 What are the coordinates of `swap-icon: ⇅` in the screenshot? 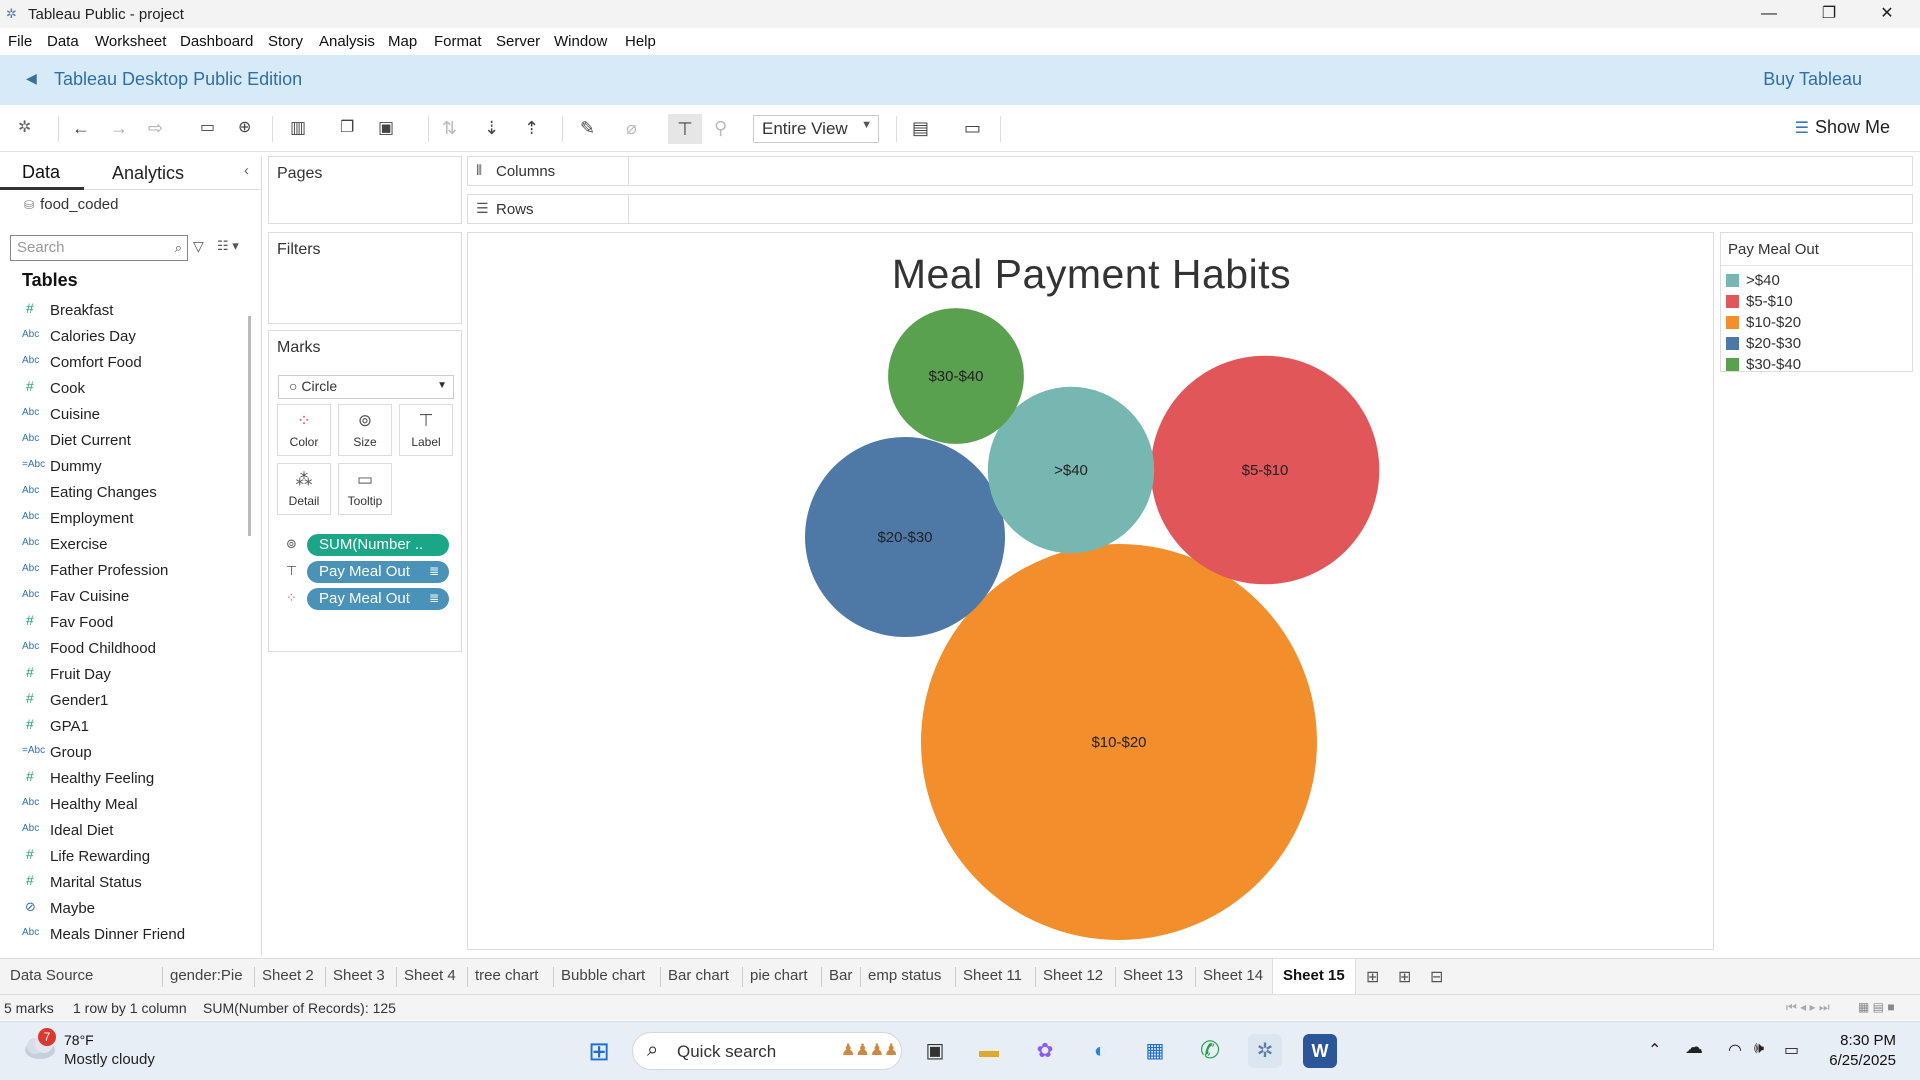 It's located at (449, 128).